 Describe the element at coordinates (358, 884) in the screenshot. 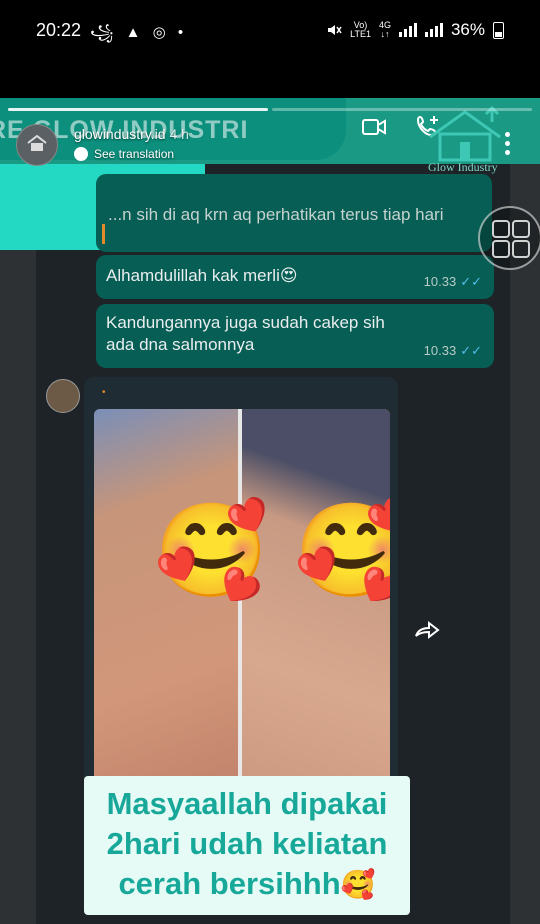

I see `caption-emoji: 🥰` at that location.